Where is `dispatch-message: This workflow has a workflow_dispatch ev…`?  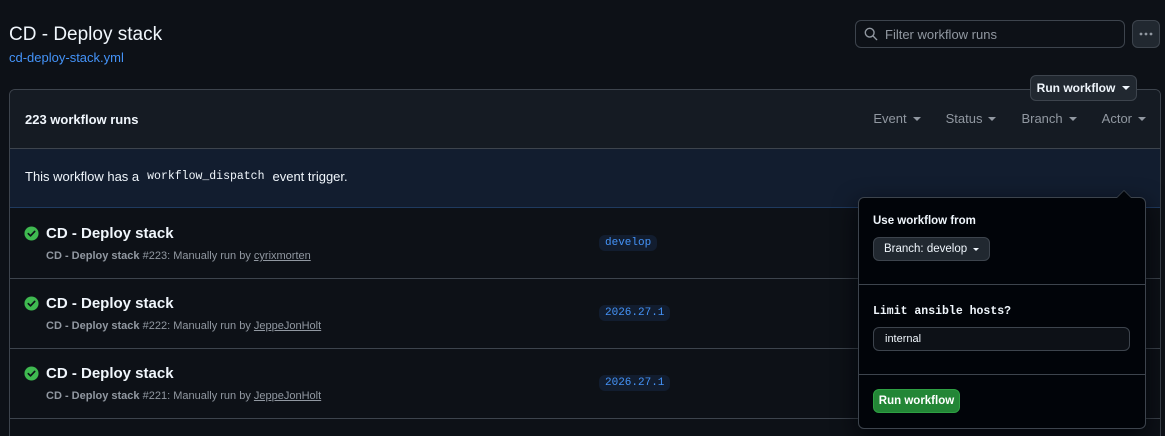
dispatch-message: This workflow has a workflow_dispatch ev… is located at coordinates (186, 176).